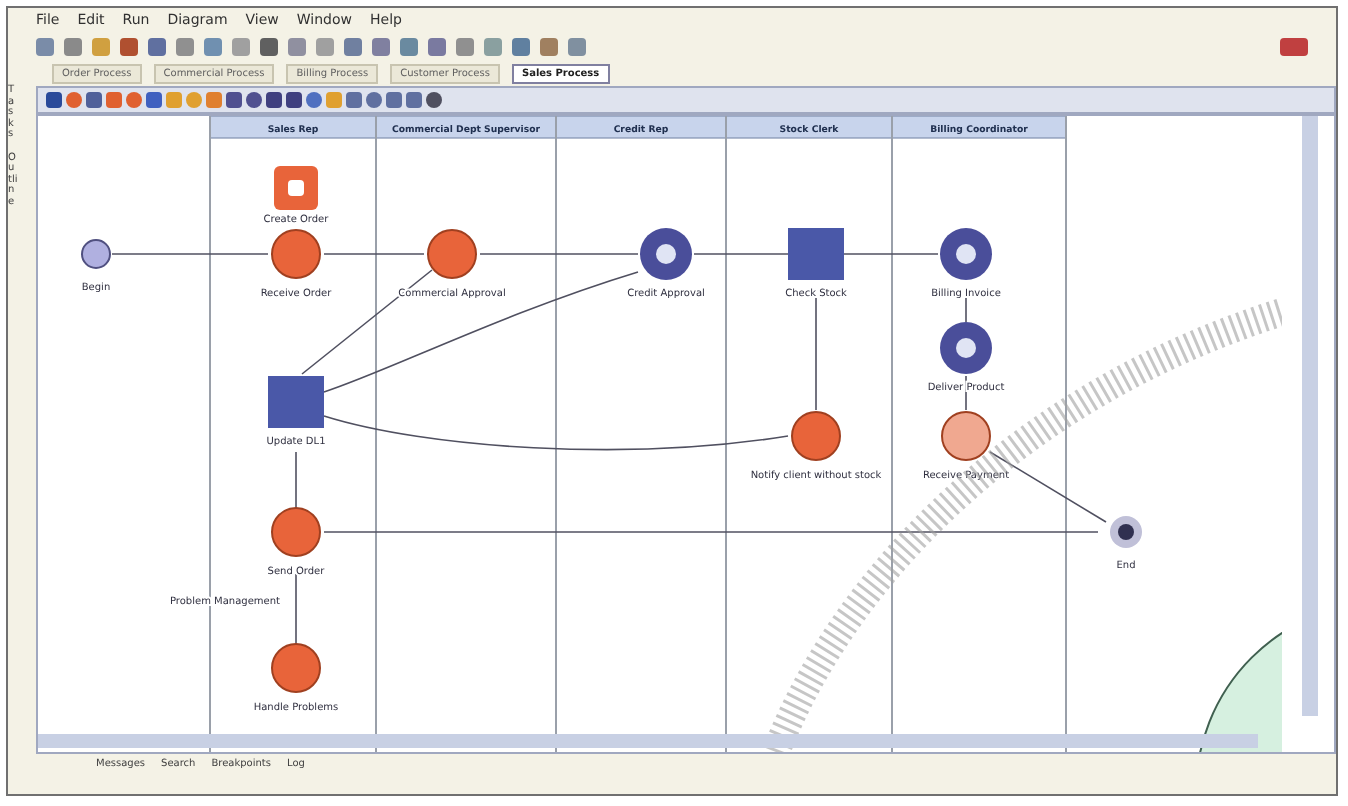 Image resolution: width=1348 pixels, height=806 pixels. Describe the element at coordinates (1126, 532) in the screenshot. I see `end-event-icon` at that location.